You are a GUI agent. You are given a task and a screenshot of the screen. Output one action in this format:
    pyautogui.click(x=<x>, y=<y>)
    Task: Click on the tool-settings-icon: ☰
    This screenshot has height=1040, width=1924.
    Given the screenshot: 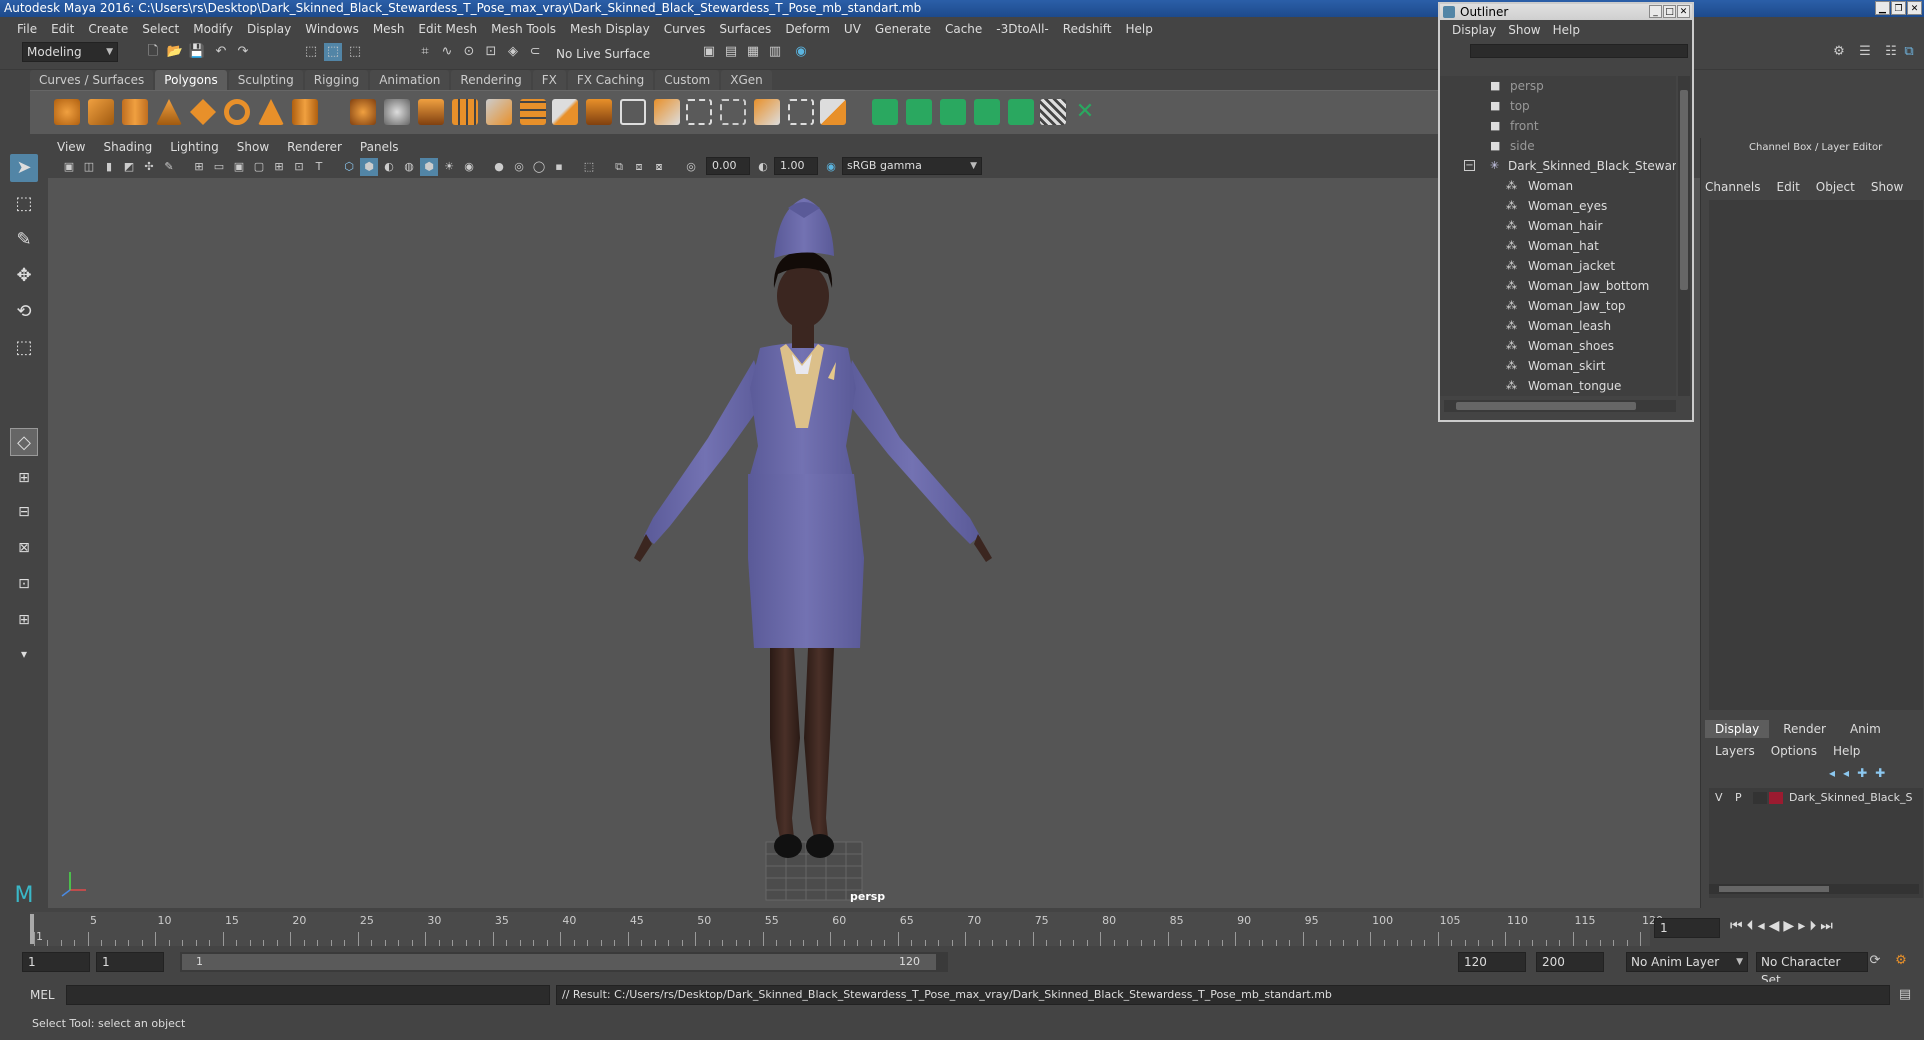 What is the action you would take?
    pyautogui.click(x=1865, y=52)
    